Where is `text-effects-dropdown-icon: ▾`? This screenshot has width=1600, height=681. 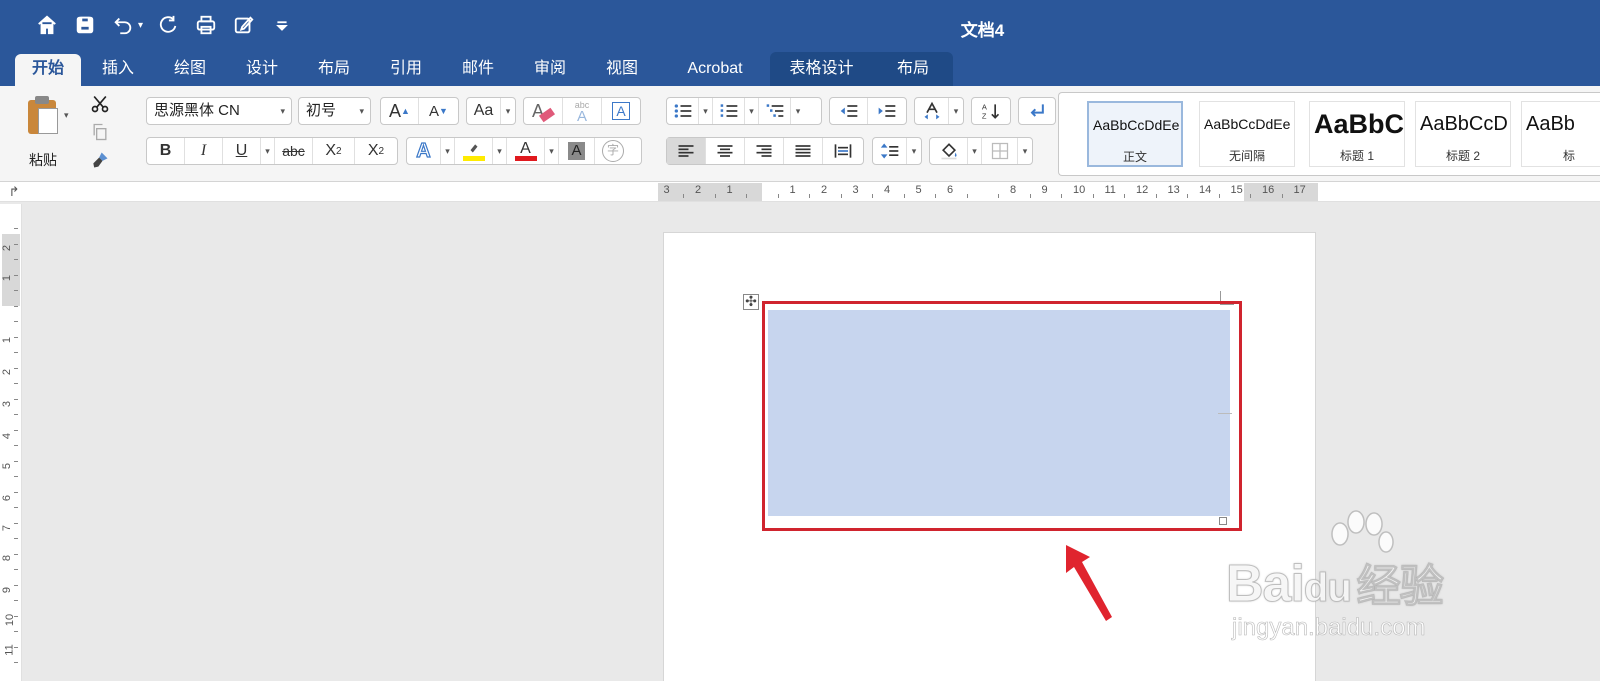
text-effects-dropdown-icon: ▾ is located at coordinates (448, 151).